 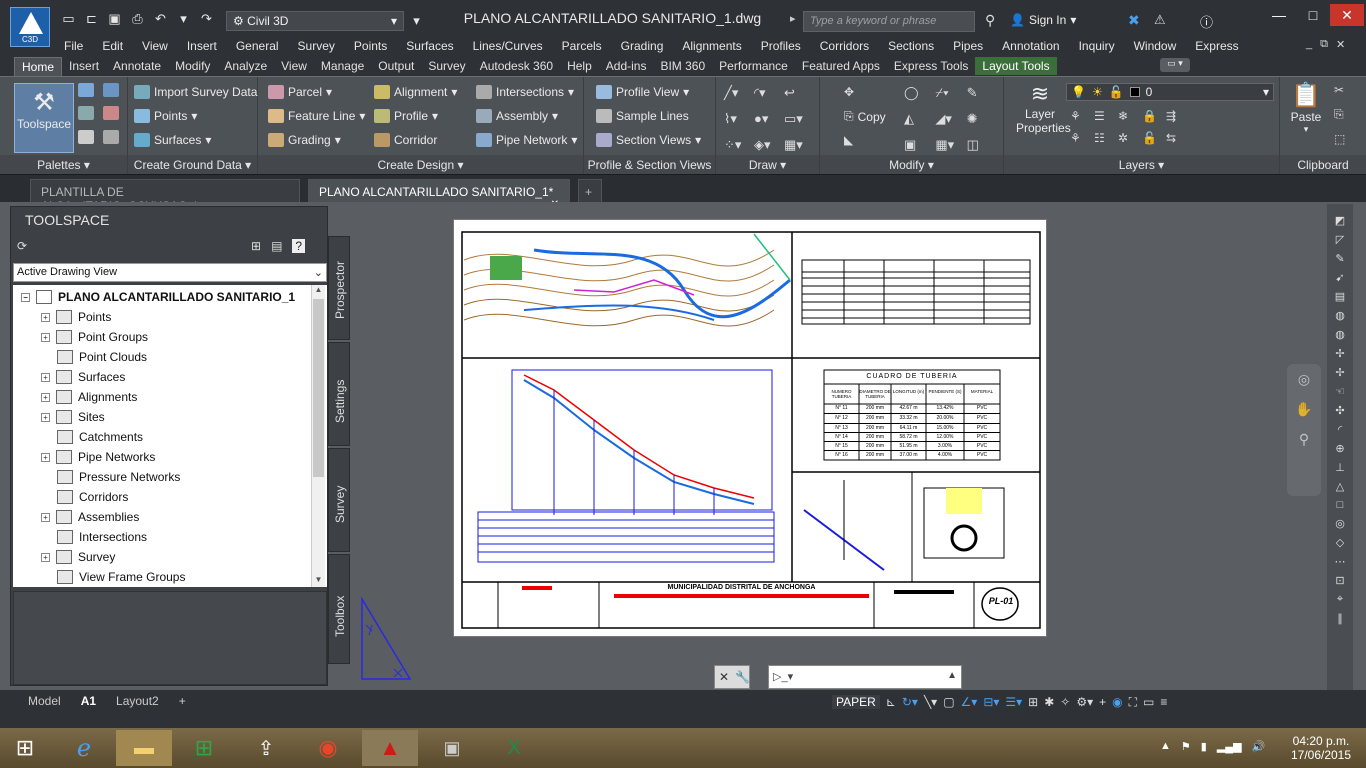 I want to click on tree-item-sites: + Sites, so click(x=73, y=417).